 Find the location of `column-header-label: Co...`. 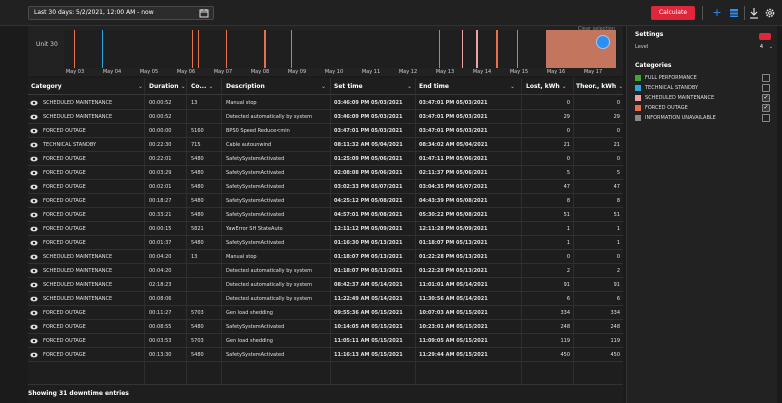

column-header-label: Co... is located at coordinates (199, 86).